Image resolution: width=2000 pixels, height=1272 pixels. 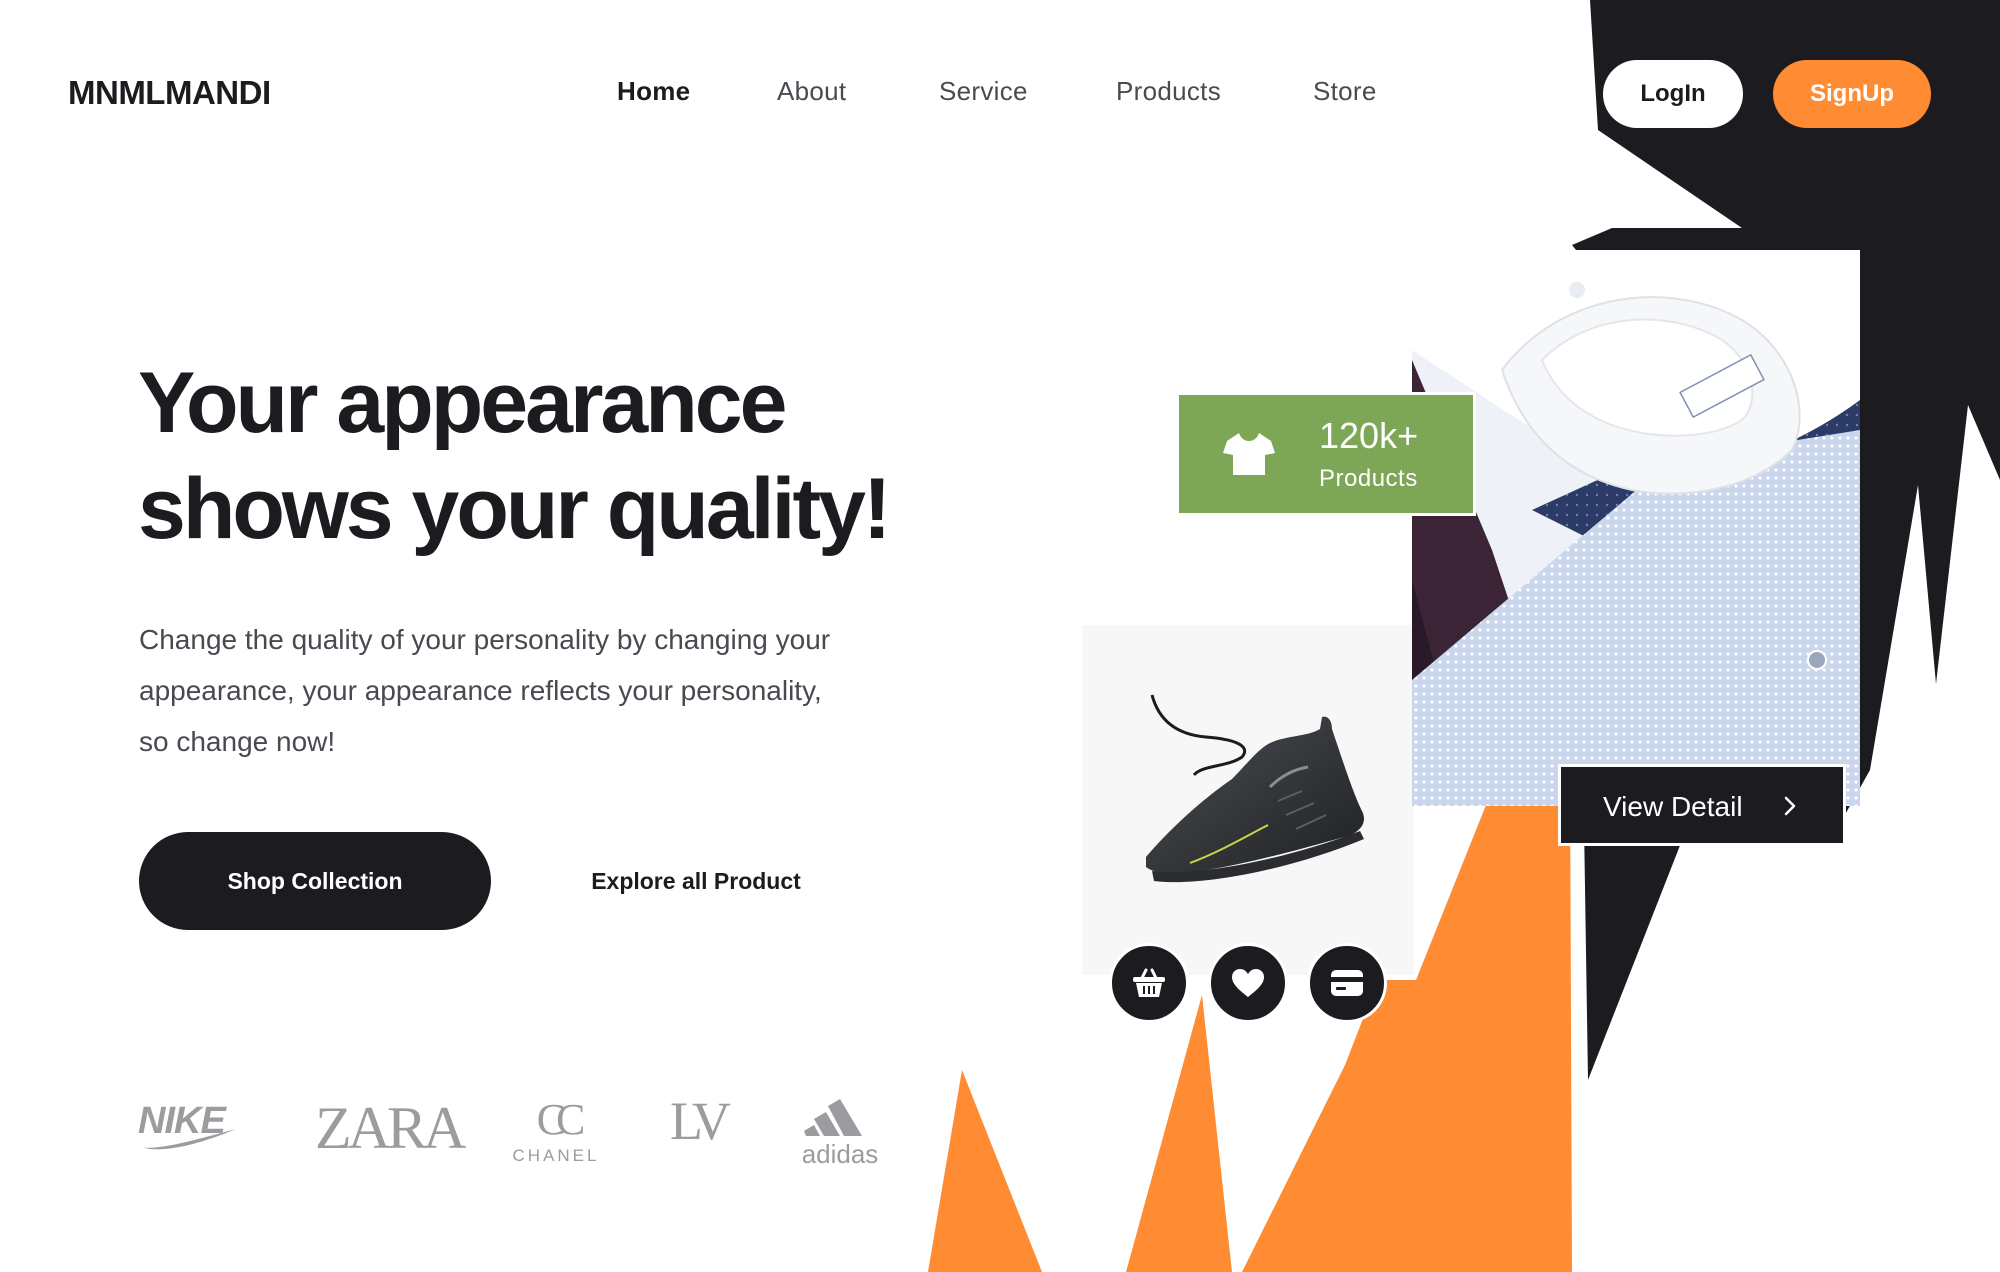 What do you see at coordinates (462, 403) in the screenshot?
I see `headline-line-1: Your appearance` at bounding box center [462, 403].